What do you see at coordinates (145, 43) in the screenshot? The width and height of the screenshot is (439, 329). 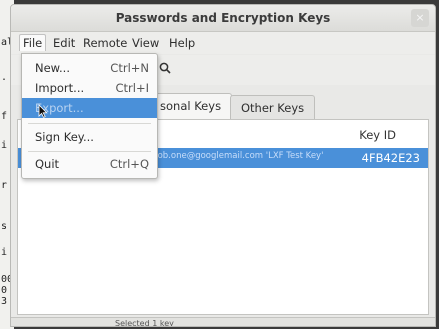 I see `menu-view: View` at bounding box center [145, 43].